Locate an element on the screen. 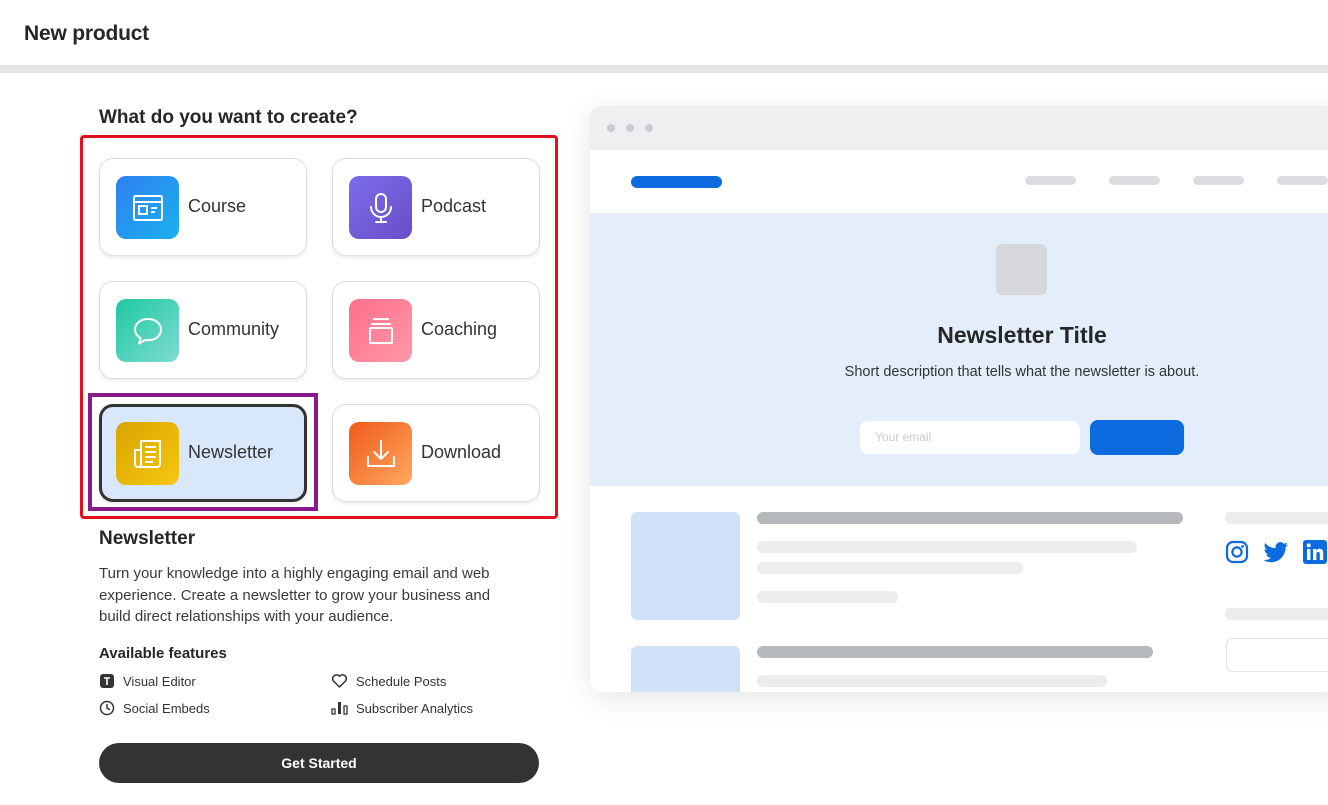  feature-label: Subscriber Analytics is located at coordinates (415, 708).